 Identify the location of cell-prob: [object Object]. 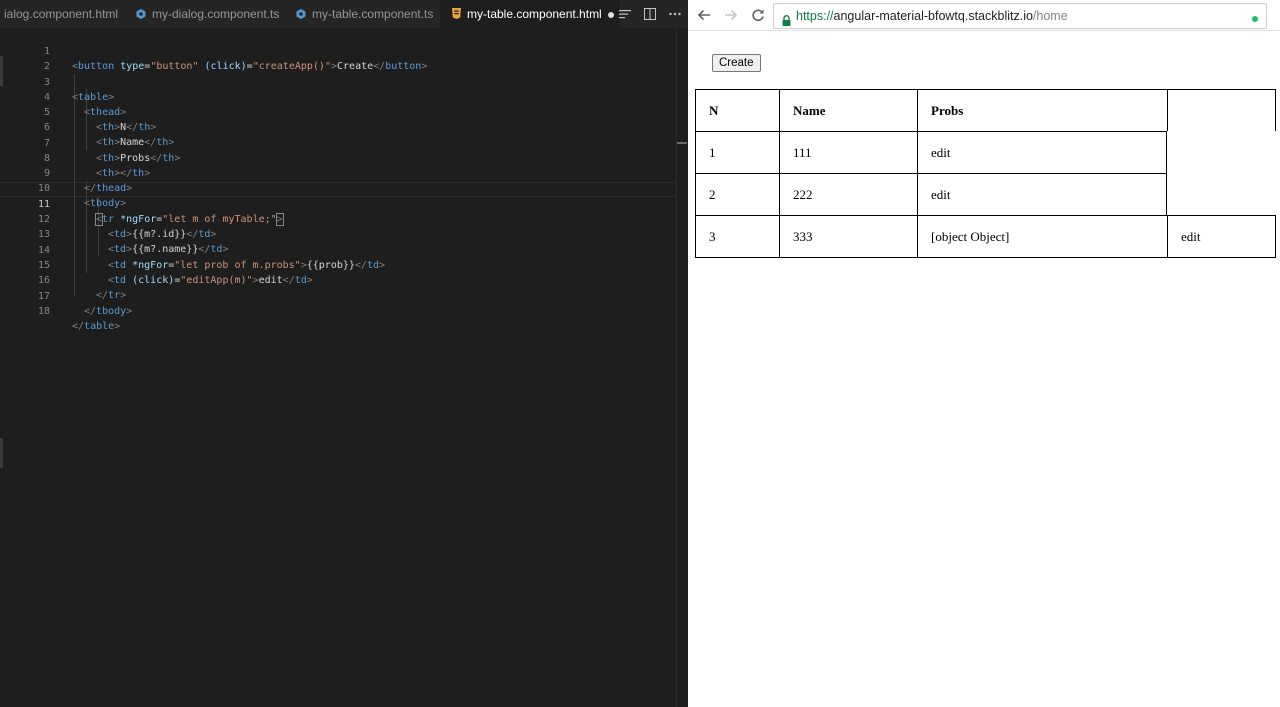
(1042, 236).